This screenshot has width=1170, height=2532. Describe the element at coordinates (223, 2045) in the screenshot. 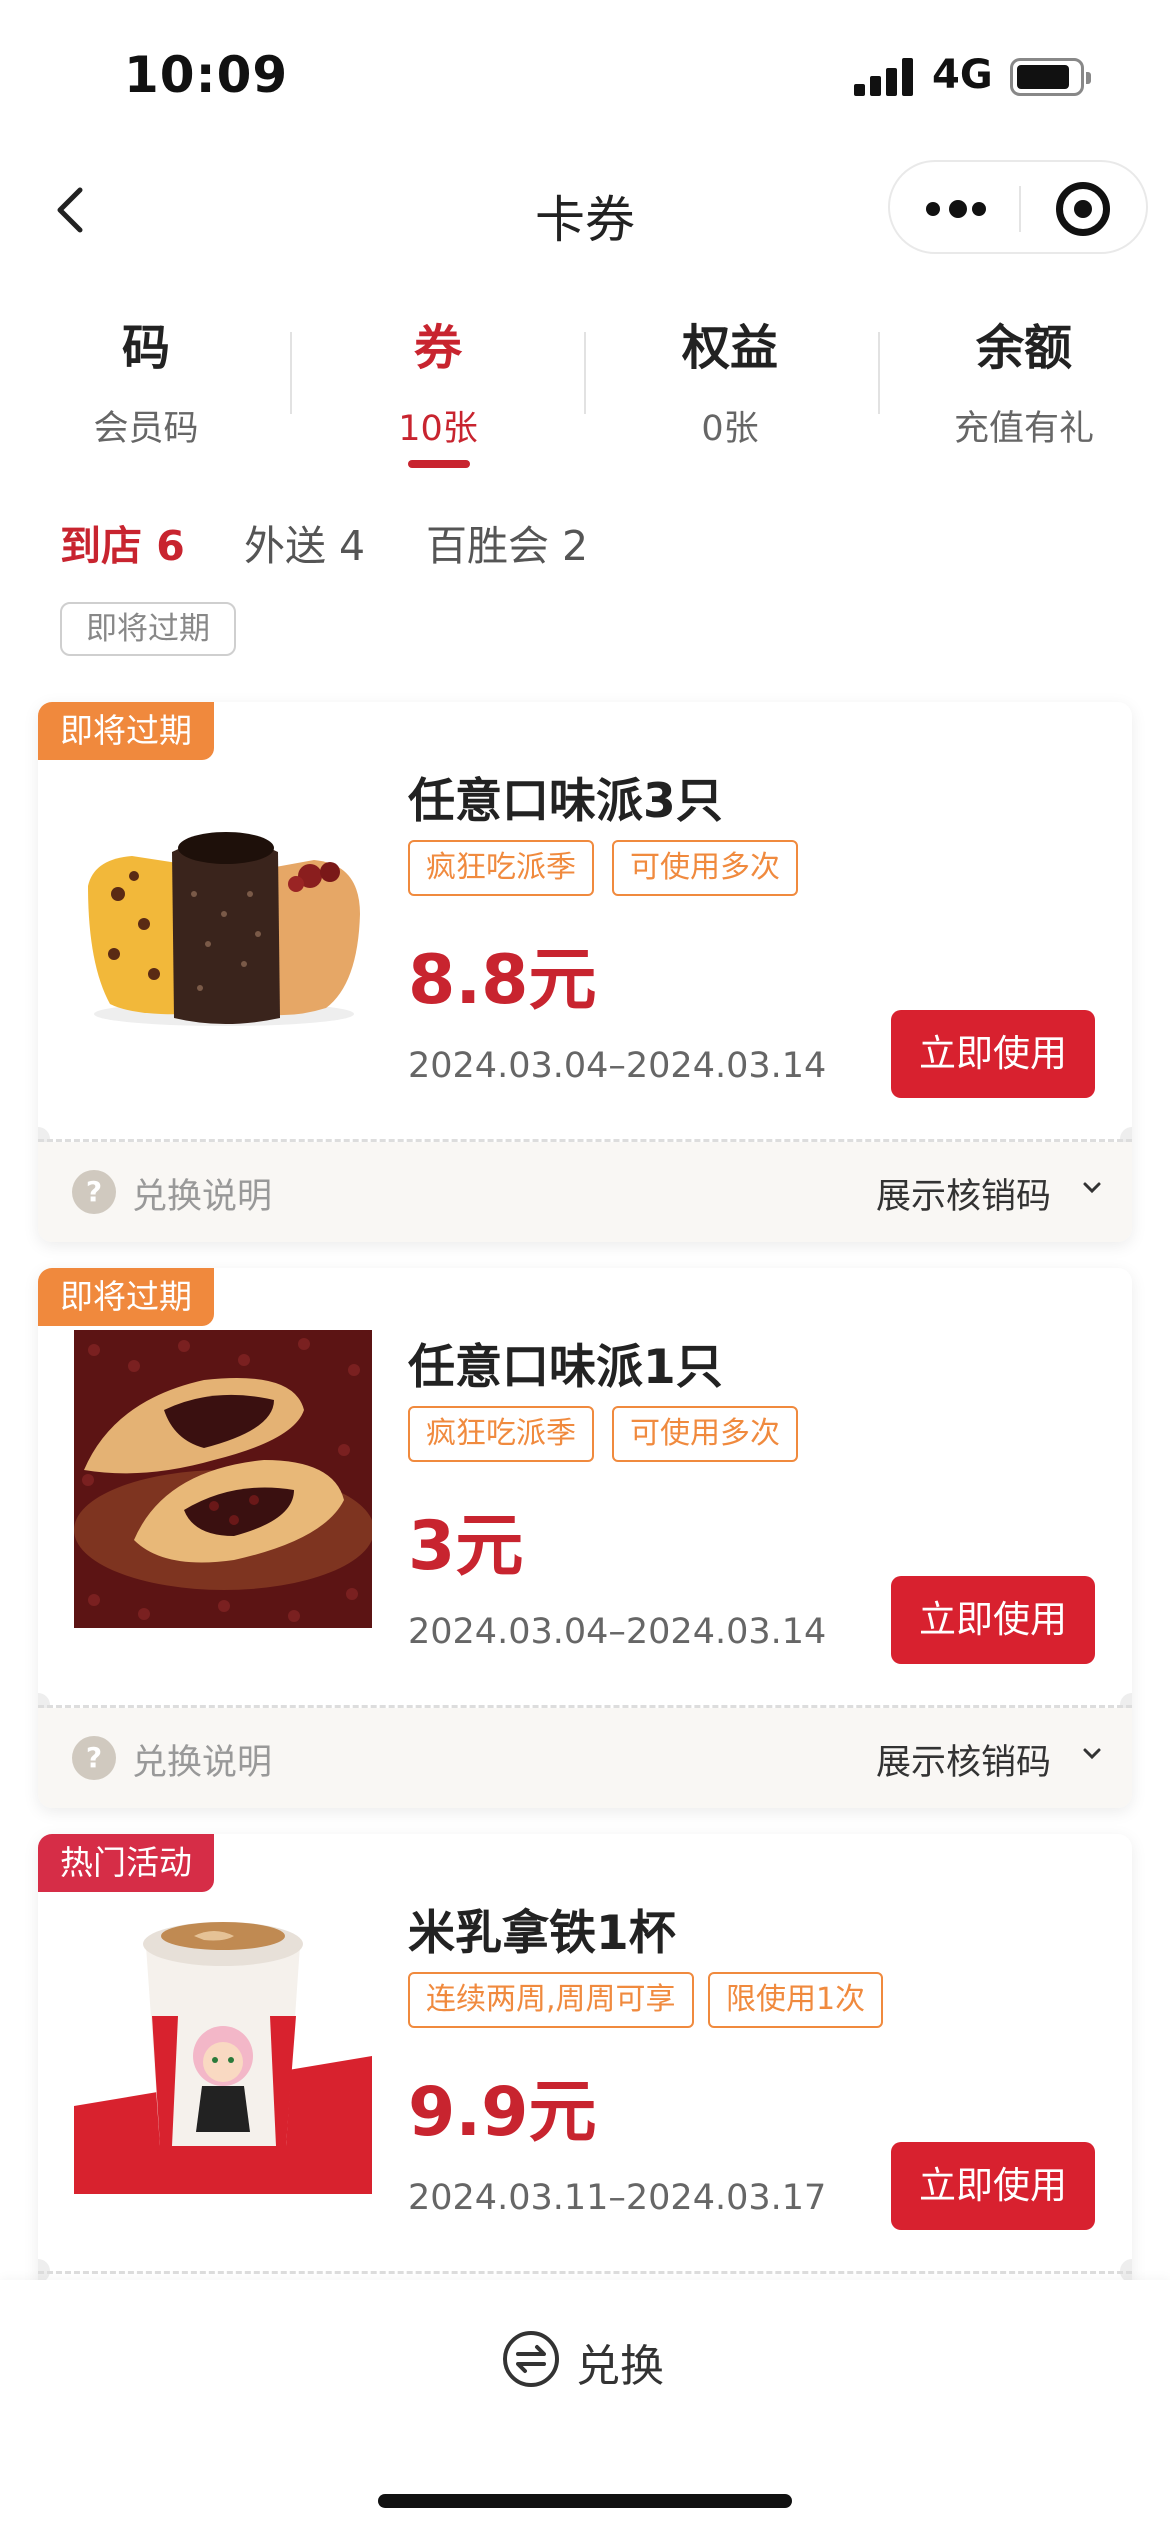

I see `kcoffee-latte-image` at that location.